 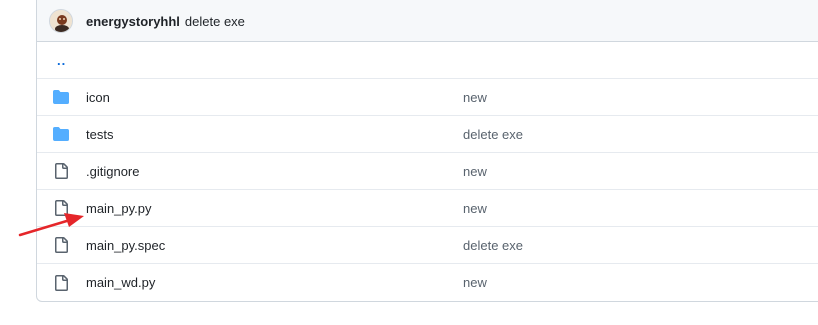 I want to click on parent-directory-row: .., so click(x=427, y=60).